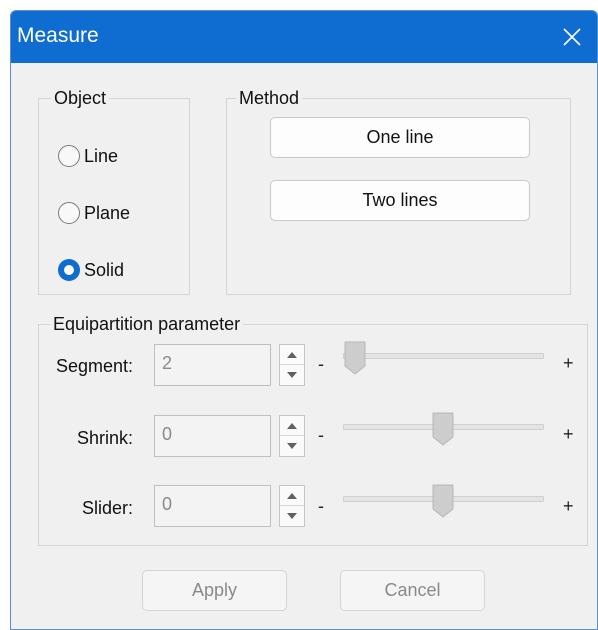 Image resolution: width=598 pixels, height=630 pixels. Describe the element at coordinates (212, 365) in the screenshot. I see `segment-input: 2` at that location.